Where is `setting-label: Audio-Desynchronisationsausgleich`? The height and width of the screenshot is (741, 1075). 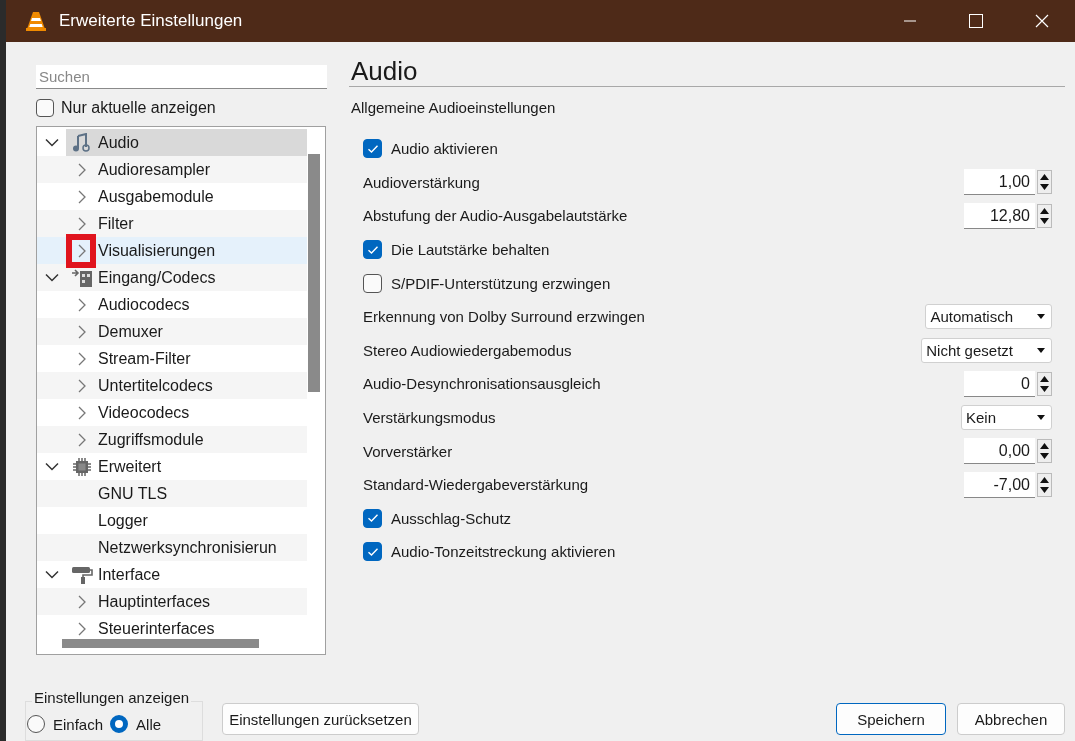 setting-label: Audio-Desynchronisationsausgleich is located at coordinates (482, 384).